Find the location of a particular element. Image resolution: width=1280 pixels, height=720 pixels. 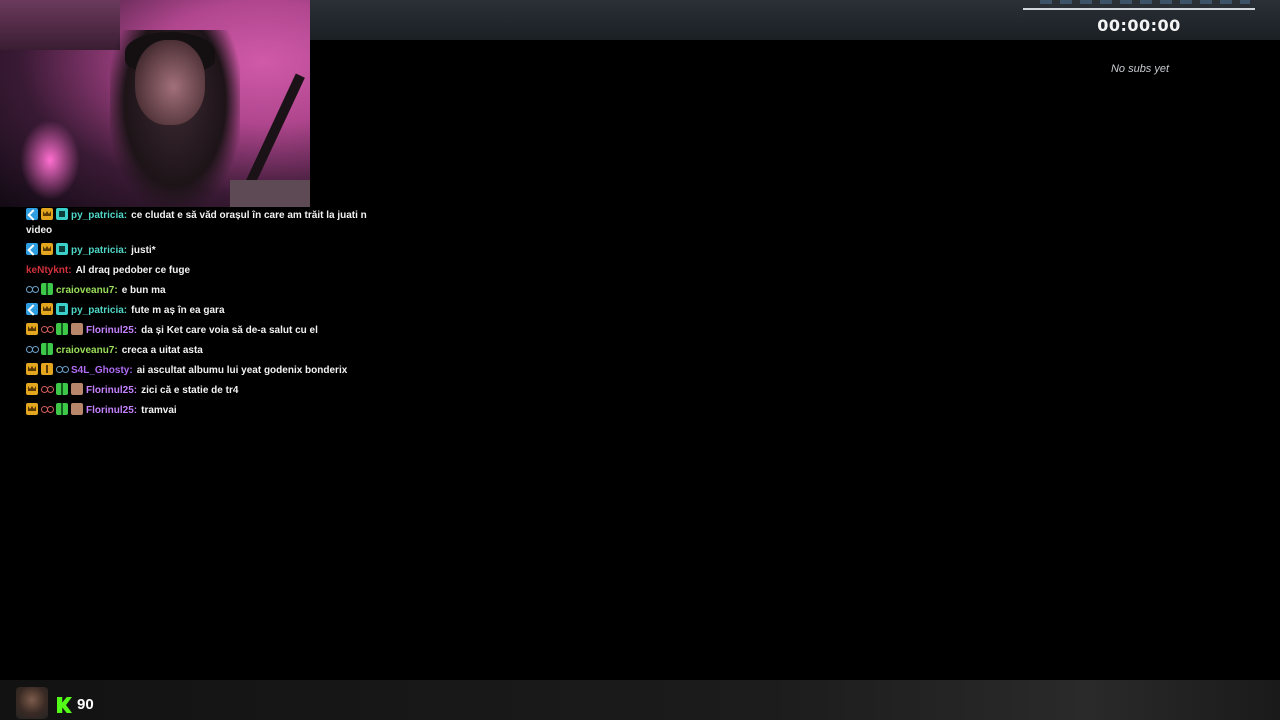

chat-username: S4L_Ghosty: is located at coordinates (102, 370).